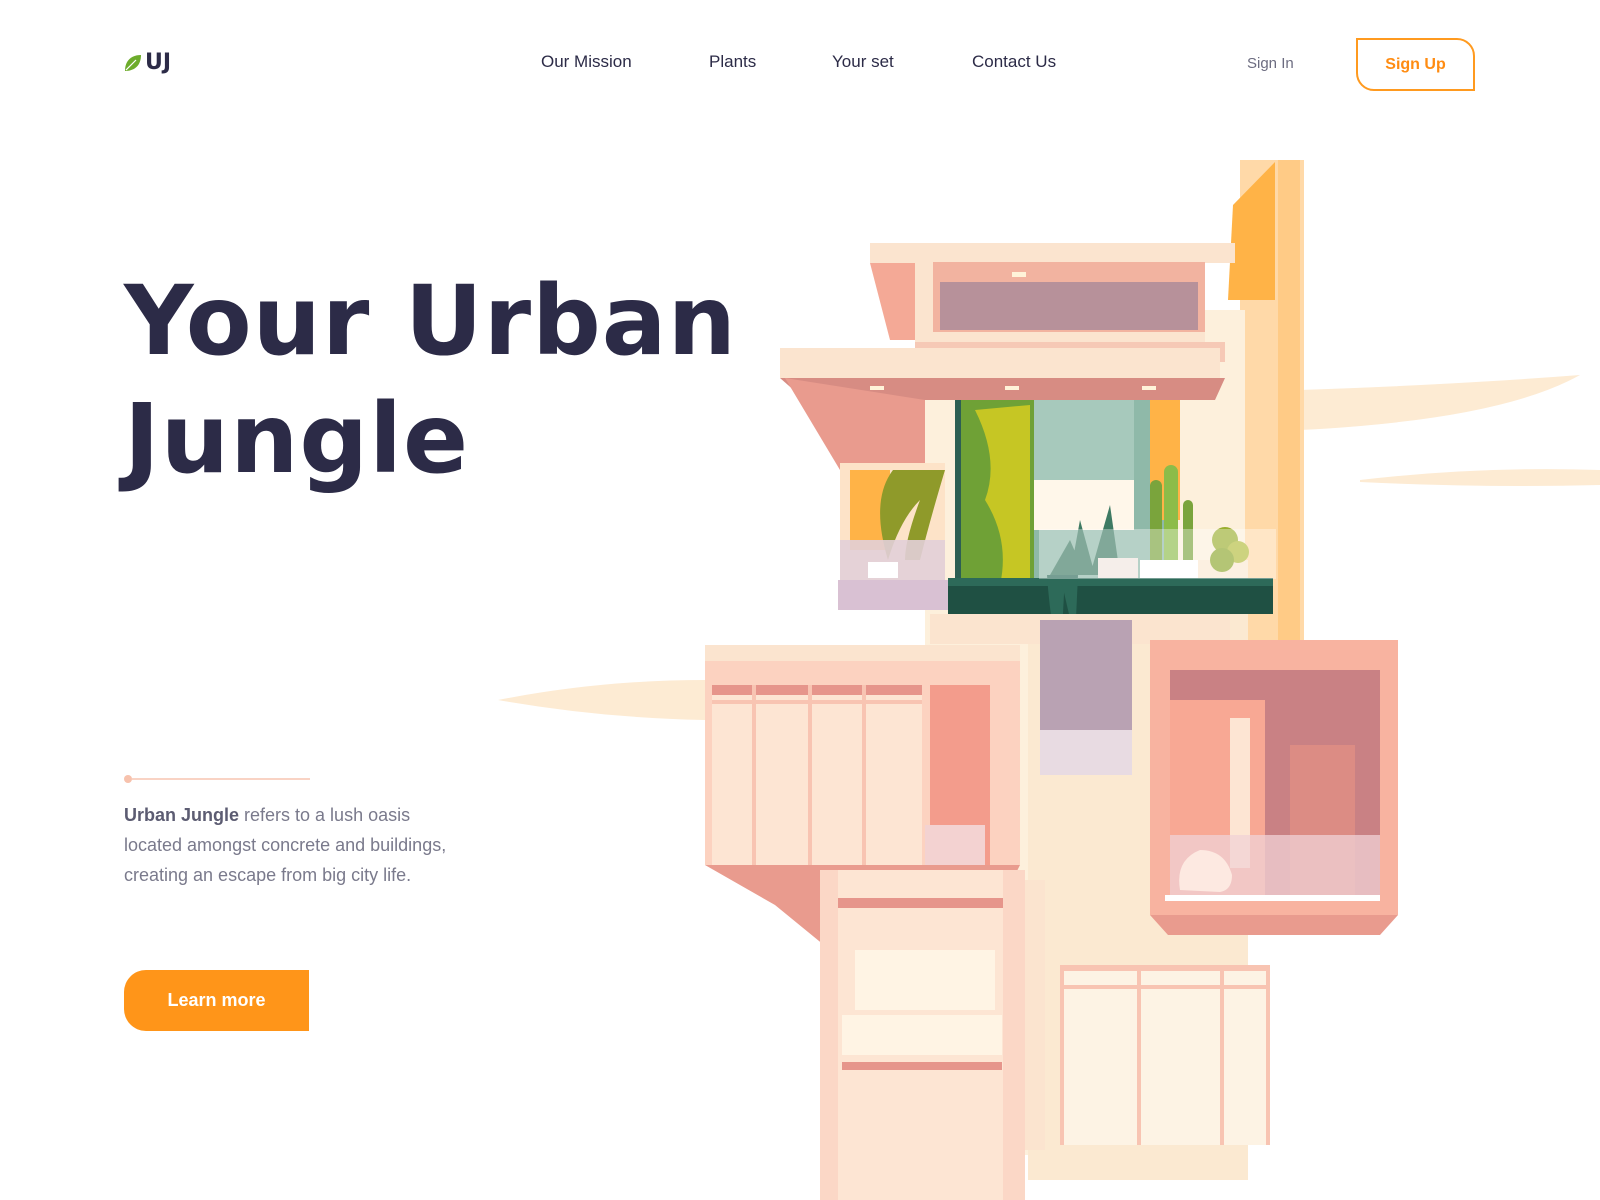 This screenshot has width=1600, height=1200. What do you see at coordinates (430, 321) in the screenshot?
I see `hero-title-line-1: Your Urban` at bounding box center [430, 321].